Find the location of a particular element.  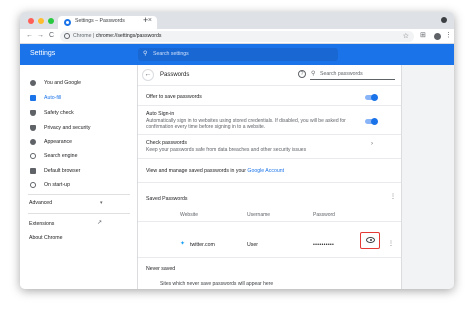

saved-site: twitter.com is located at coordinates (202, 245).